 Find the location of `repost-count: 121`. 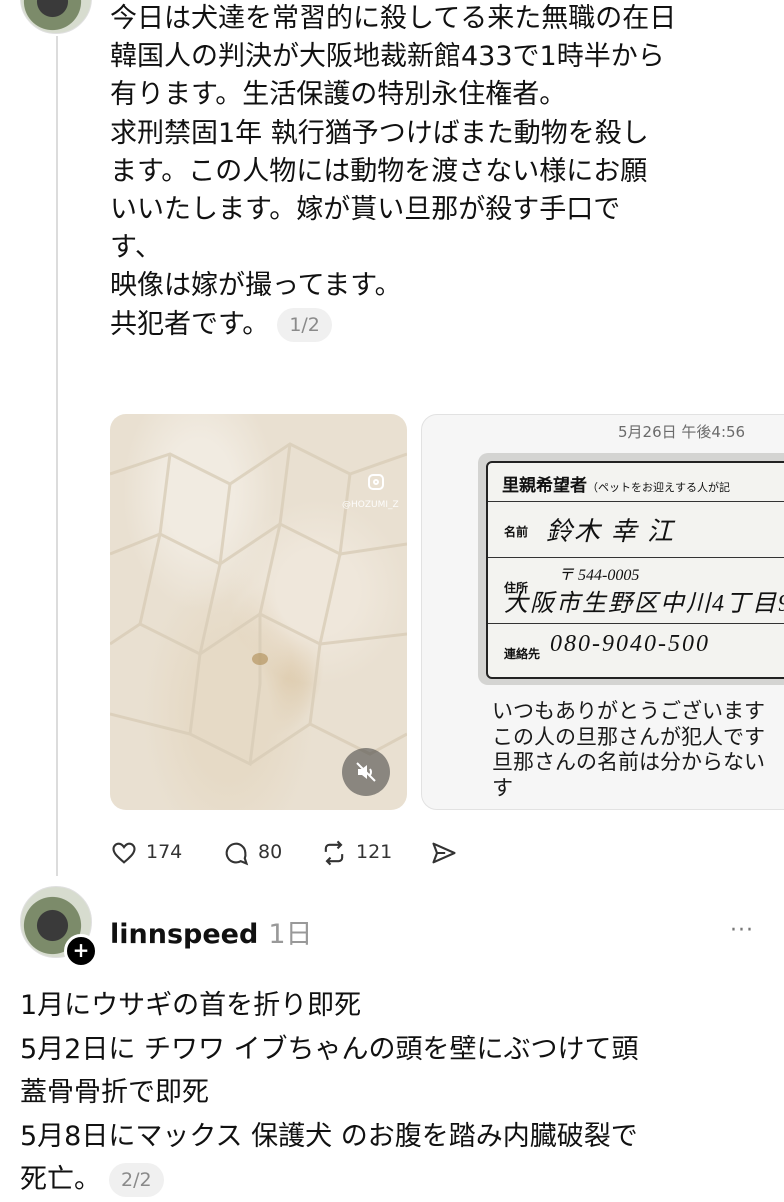

repost-count: 121 is located at coordinates (374, 852).